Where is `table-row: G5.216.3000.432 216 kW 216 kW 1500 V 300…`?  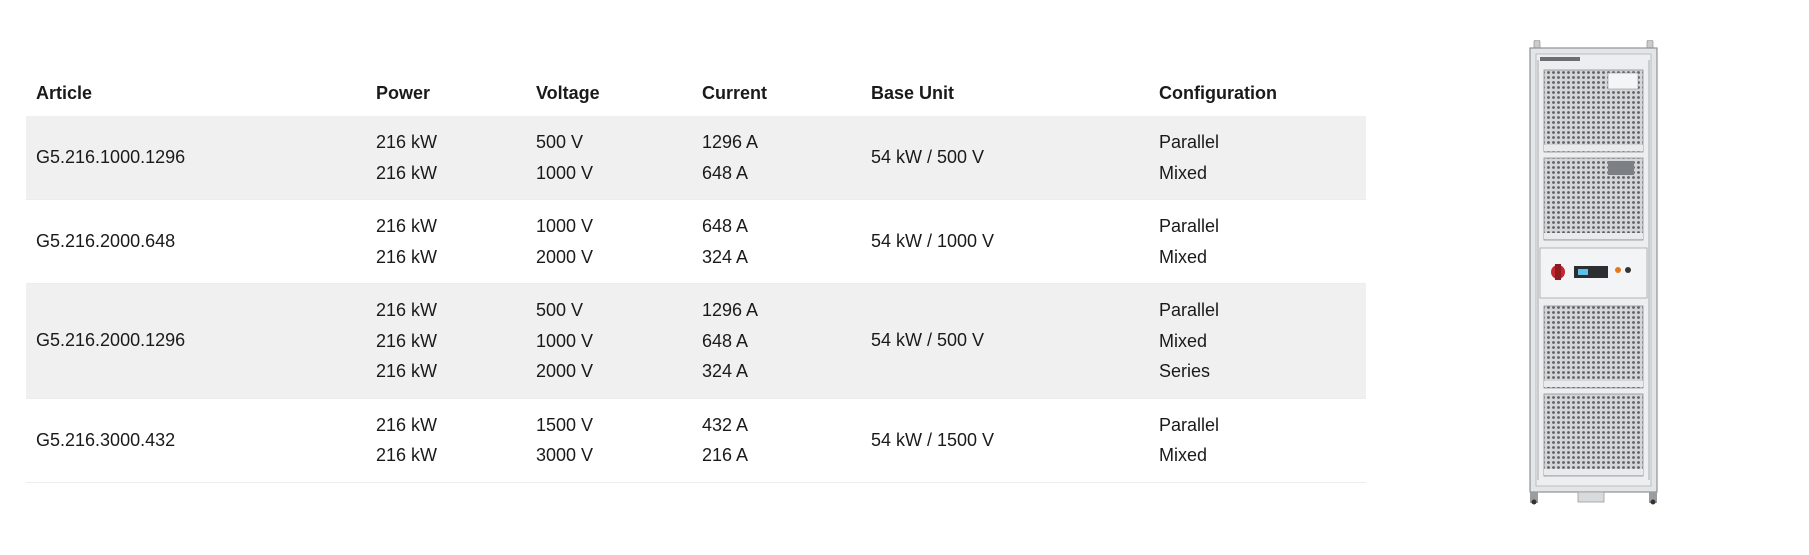
table-row: G5.216.3000.432 216 kW 216 kW 1500 V 300… is located at coordinates (696, 440).